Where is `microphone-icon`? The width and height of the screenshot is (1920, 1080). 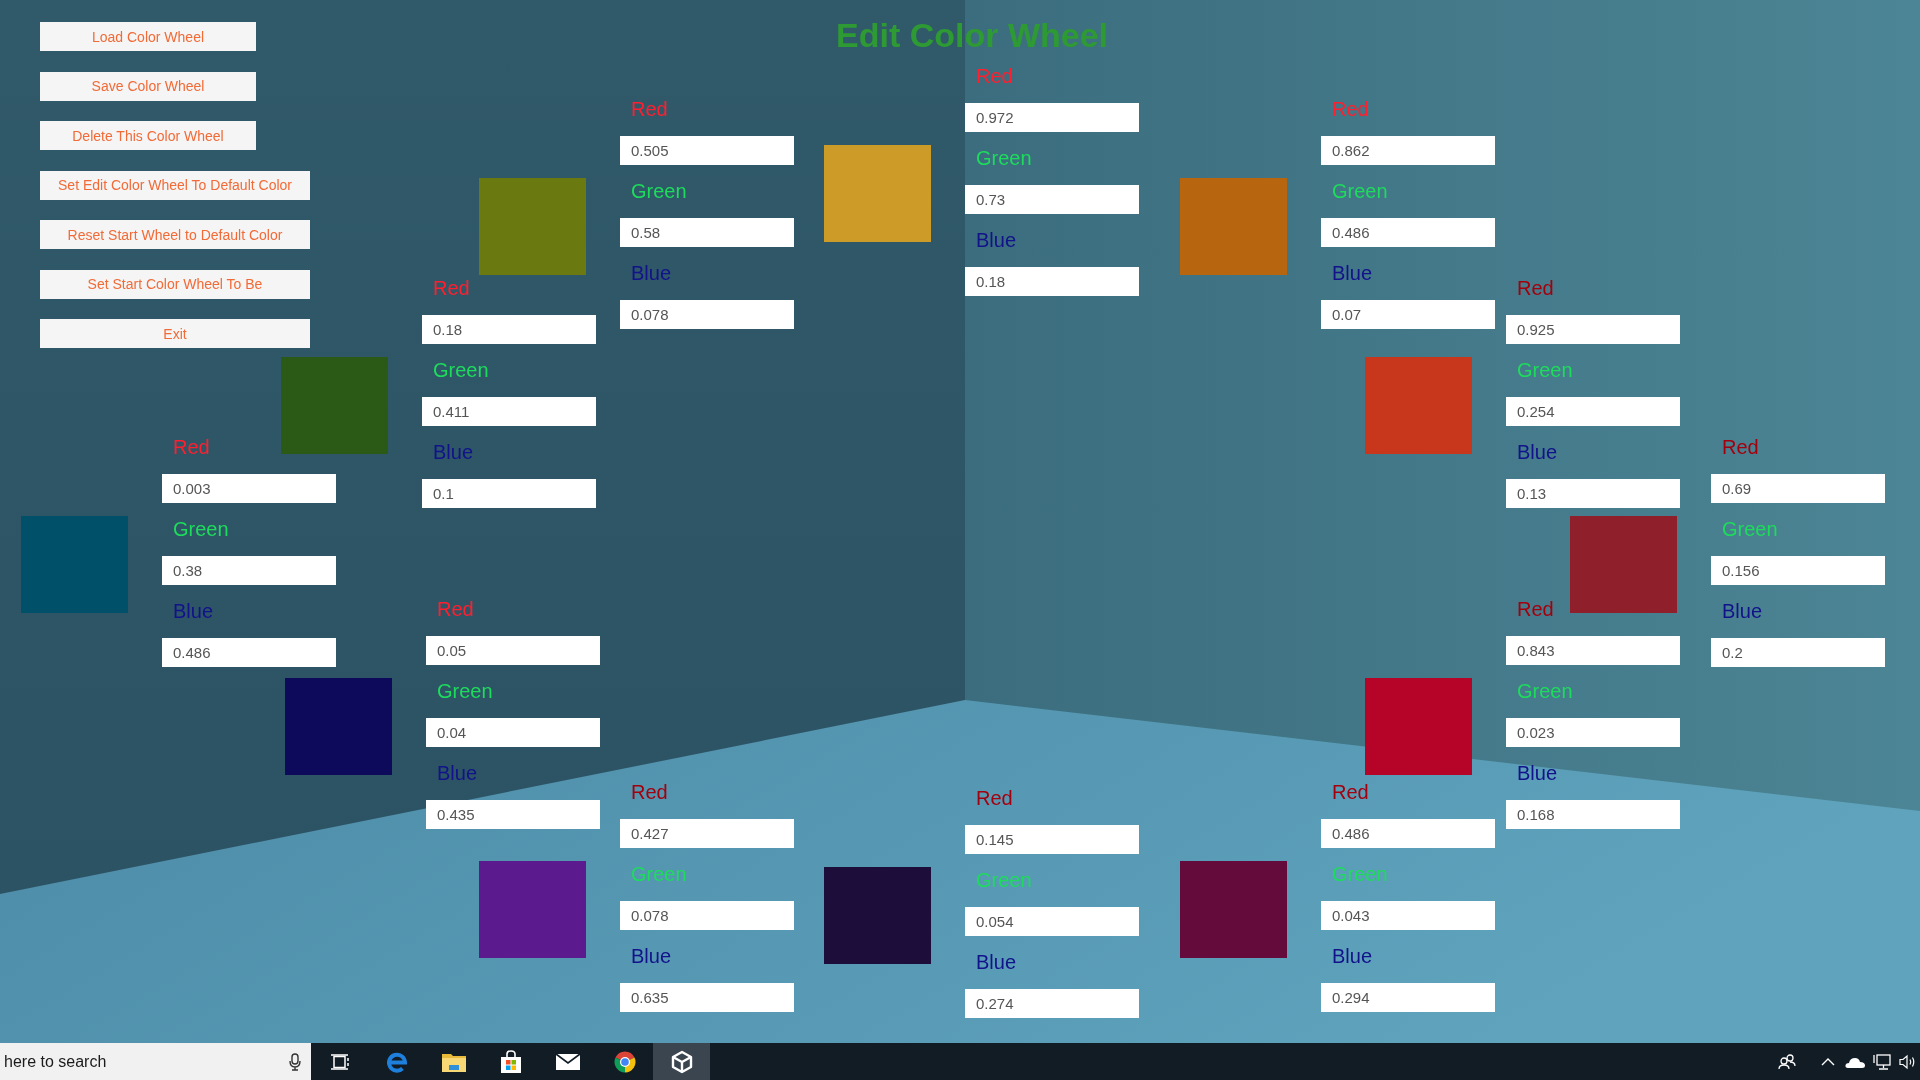 microphone-icon is located at coordinates (295, 1061).